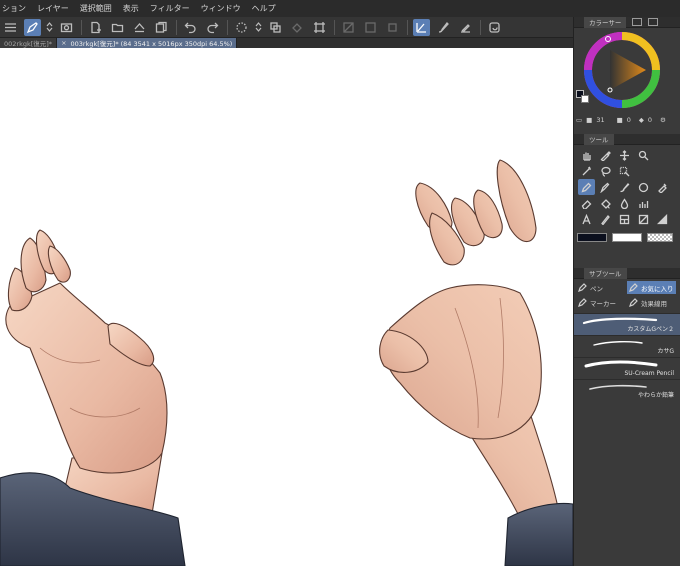  What do you see at coordinates (586, 187) in the screenshot?
I see `pen-tool-icon` at bounding box center [586, 187].